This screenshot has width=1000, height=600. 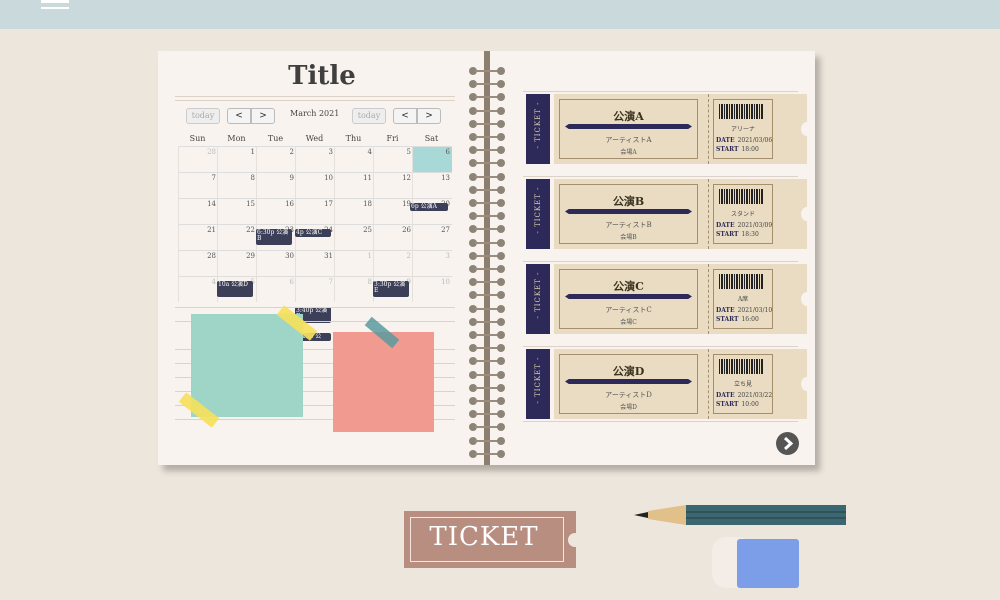 I want to click on calendar-day-cell: 11, so click(x=354, y=185).